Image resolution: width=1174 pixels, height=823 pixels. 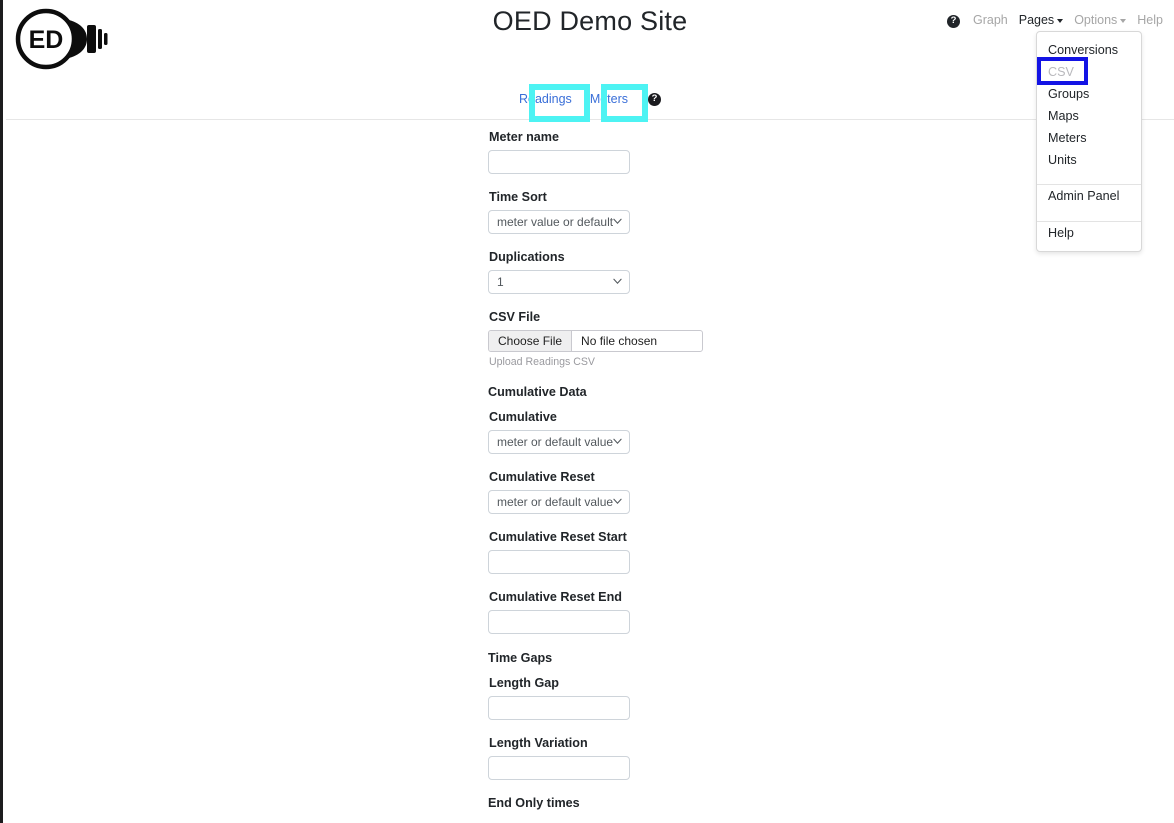 What do you see at coordinates (688, 152) in the screenshot?
I see `field-meter-name: Meter name` at bounding box center [688, 152].